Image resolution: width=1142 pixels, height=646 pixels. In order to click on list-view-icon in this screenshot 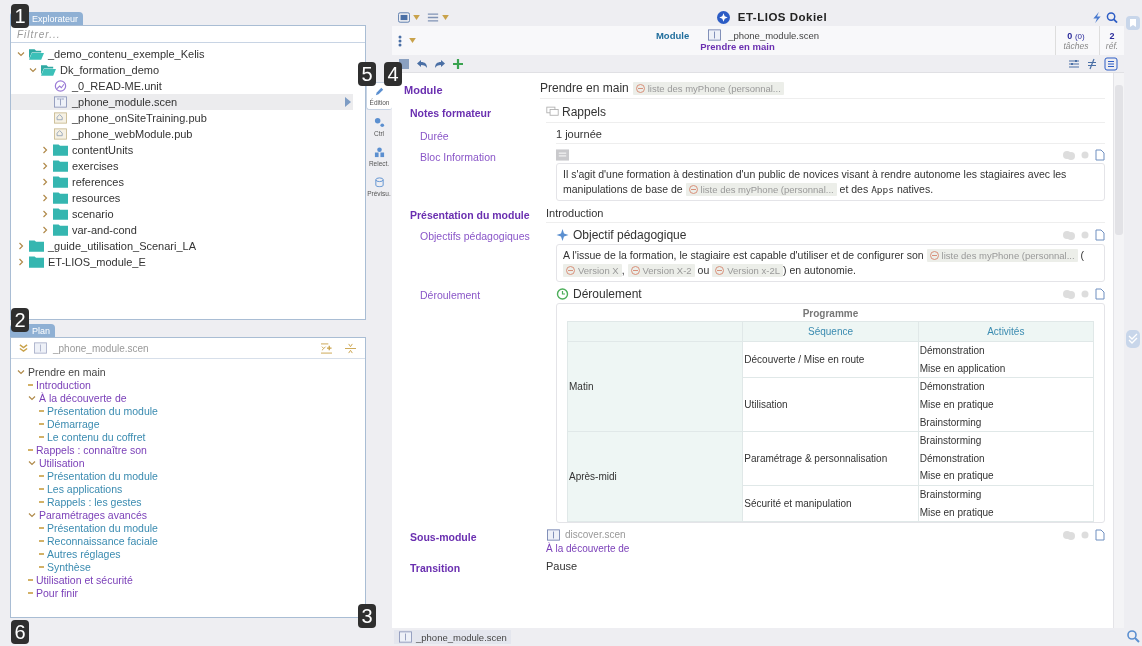, I will do `click(1111, 63)`.